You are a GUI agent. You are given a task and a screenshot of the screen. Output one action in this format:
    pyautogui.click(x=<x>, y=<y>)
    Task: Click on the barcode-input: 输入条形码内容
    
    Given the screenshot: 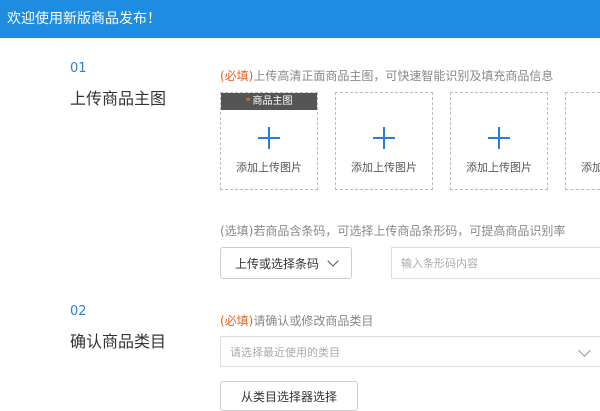 What is the action you would take?
    pyautogui.click(x=495, y=263)
    